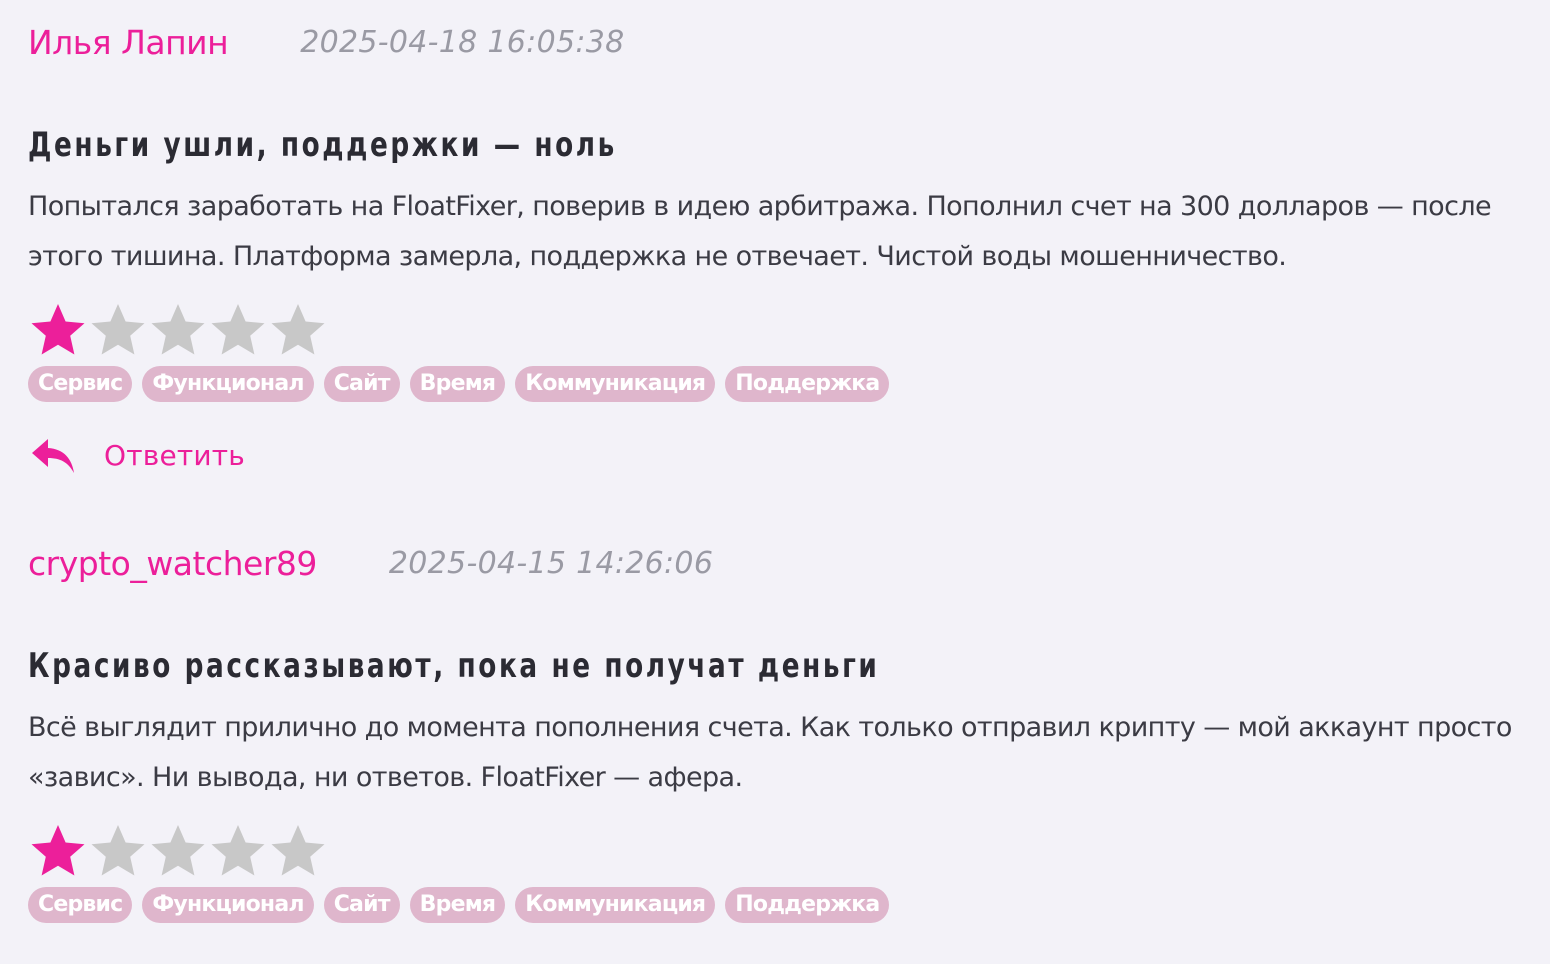 The image size is (1550, 964). I want to click on review-meta: crypto_watcher89 2025-04-15 14:26:06, so click(778, 566).